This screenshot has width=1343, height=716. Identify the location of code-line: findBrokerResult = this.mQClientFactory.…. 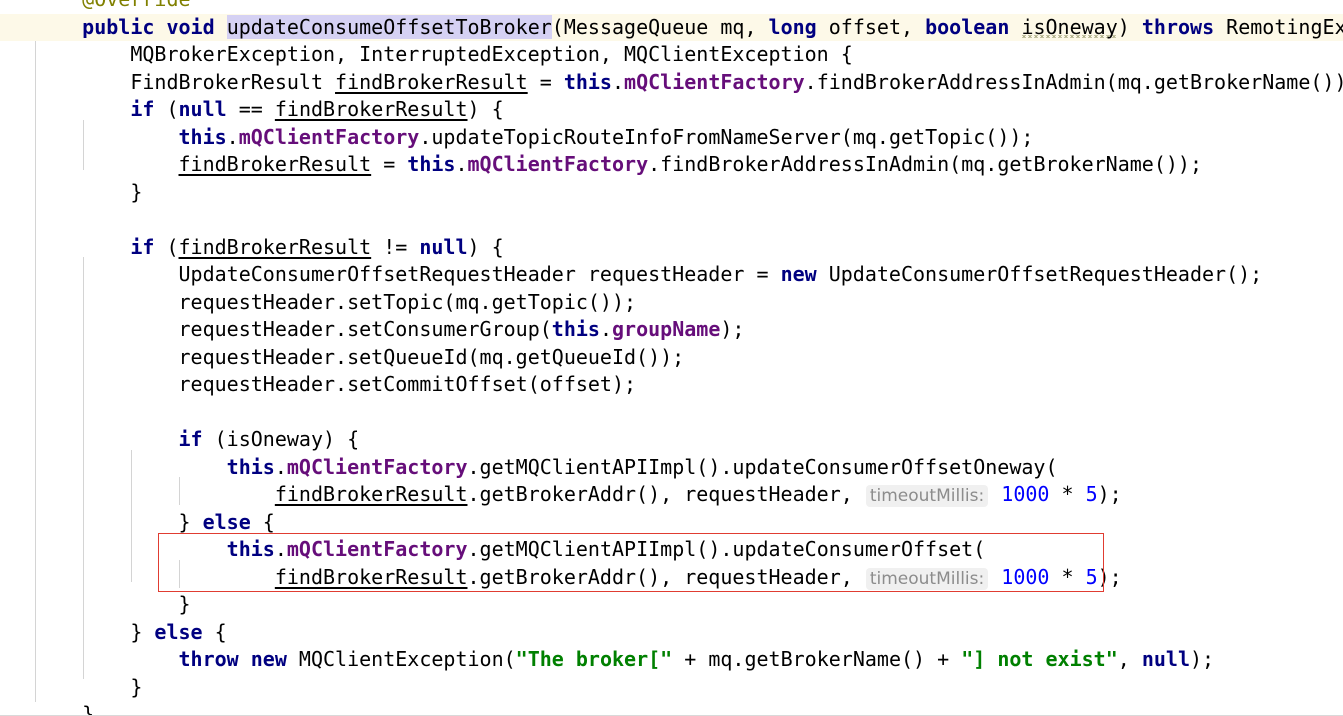
(671, 165).